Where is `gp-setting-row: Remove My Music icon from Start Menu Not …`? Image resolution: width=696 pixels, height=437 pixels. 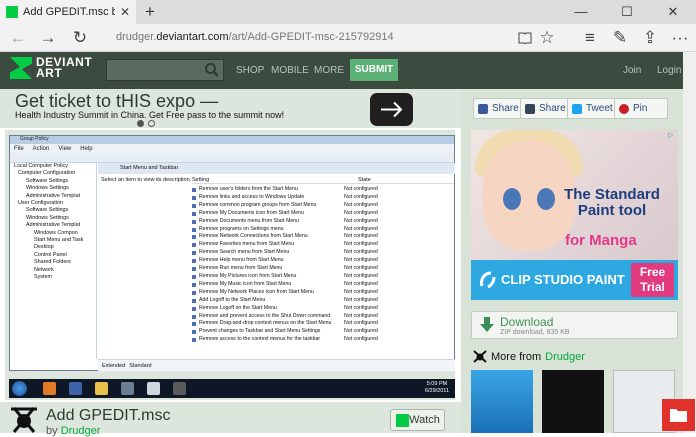
gp-setting-row: Remove My Music icon from Start Menu Not … is located at coordinates (323, 285).